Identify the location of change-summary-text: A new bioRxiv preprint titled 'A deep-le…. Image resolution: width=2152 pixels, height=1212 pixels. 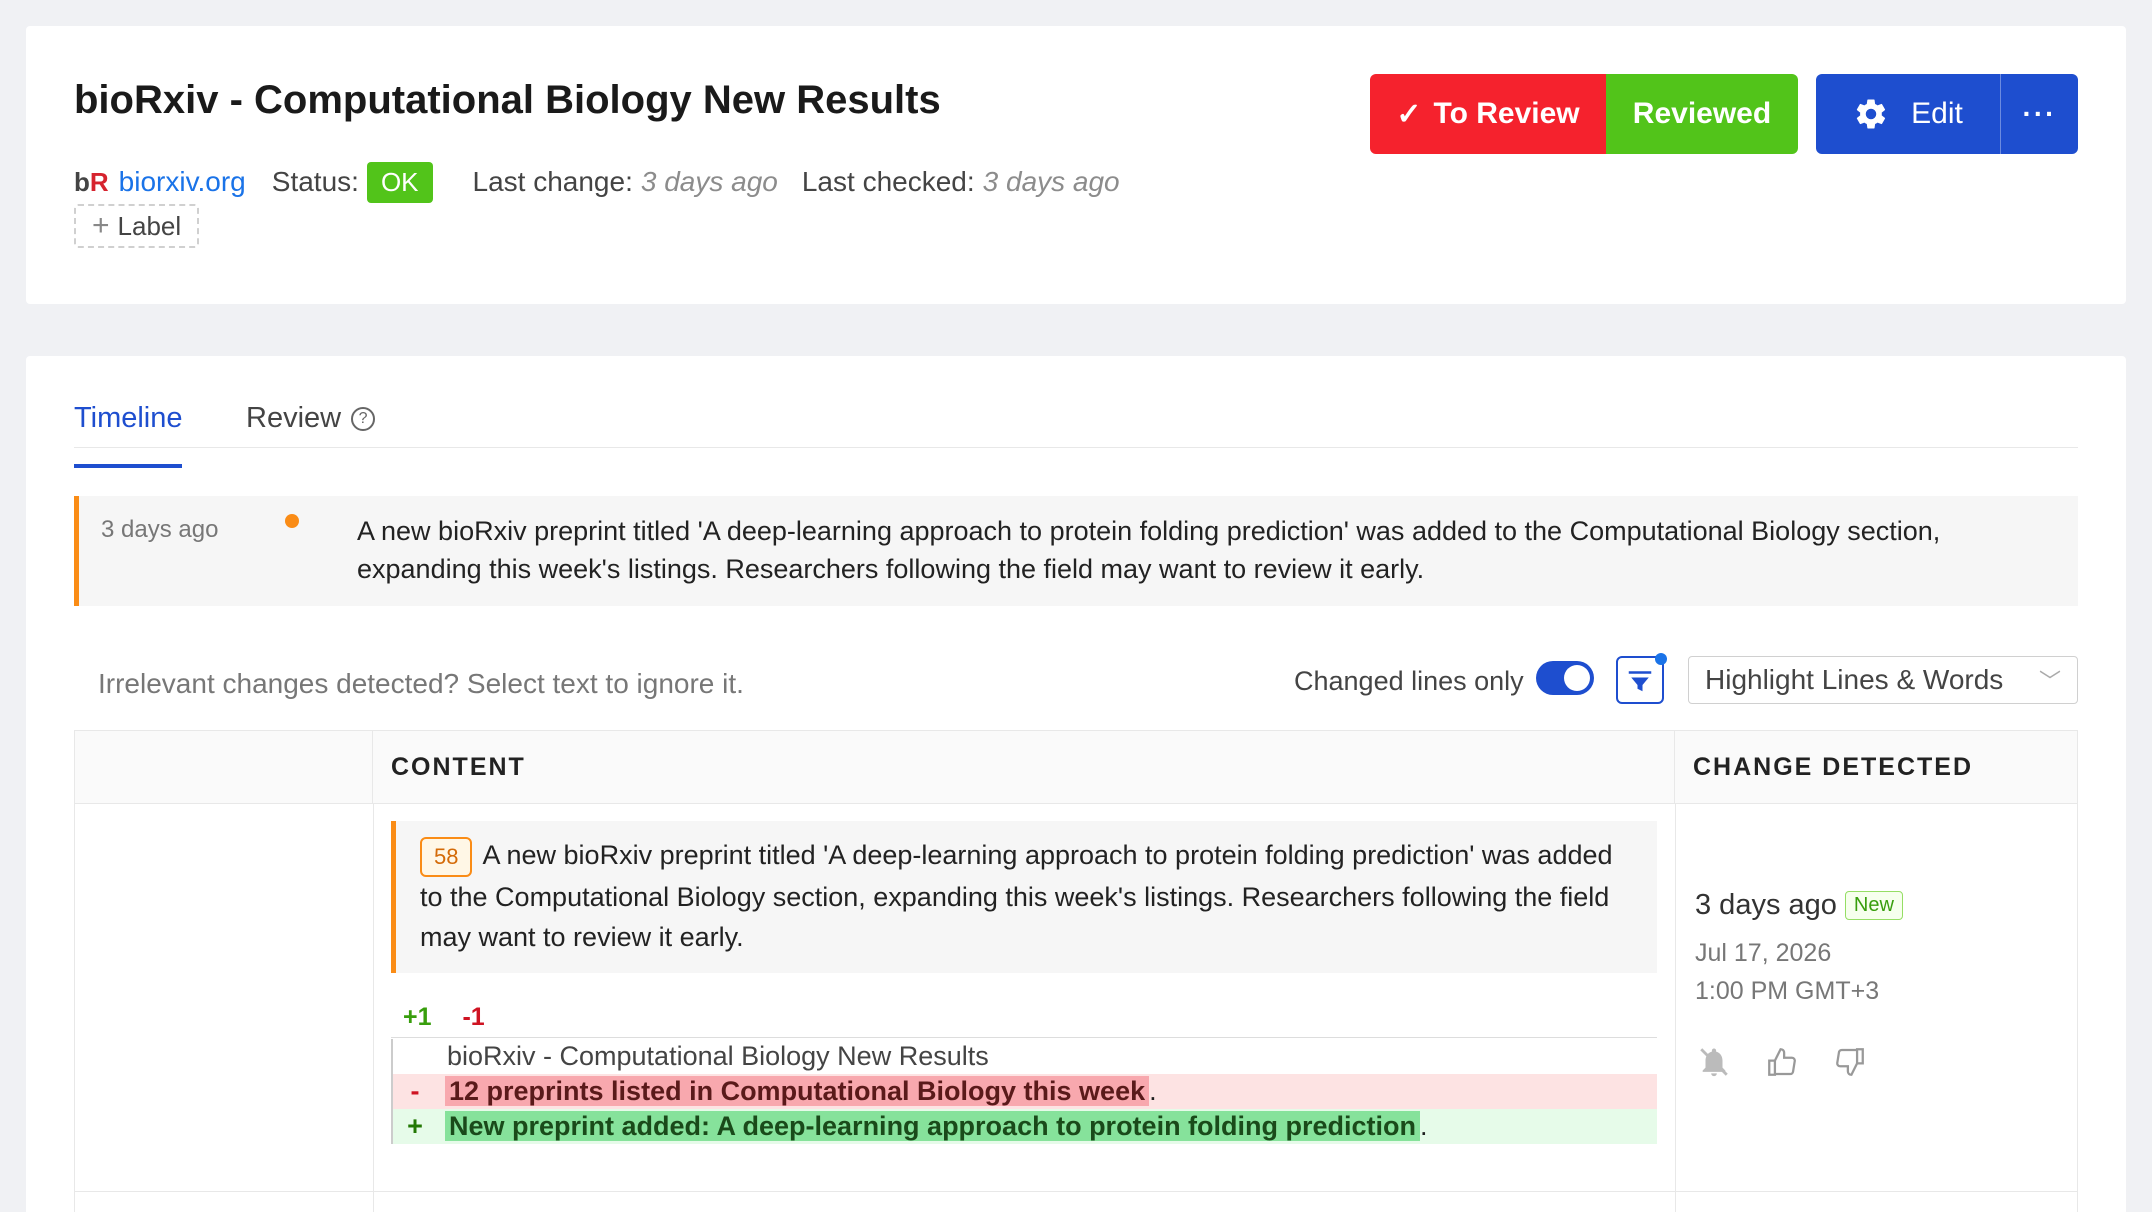
(1016, 896).